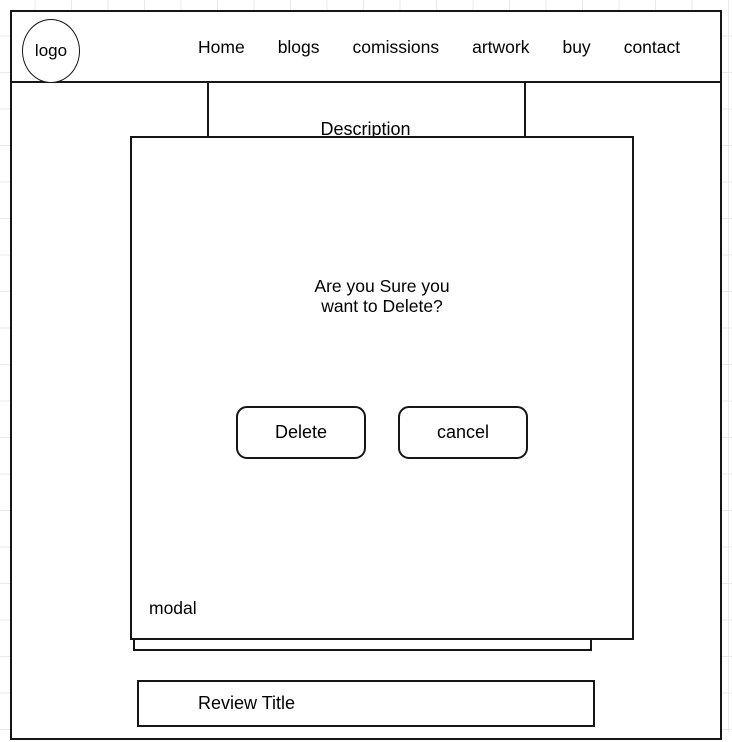 The image size is (732, 742). Describe the element at coordinates (299, 47) in the screenshot. I see `nav-item-blogs: blogs` at that location.